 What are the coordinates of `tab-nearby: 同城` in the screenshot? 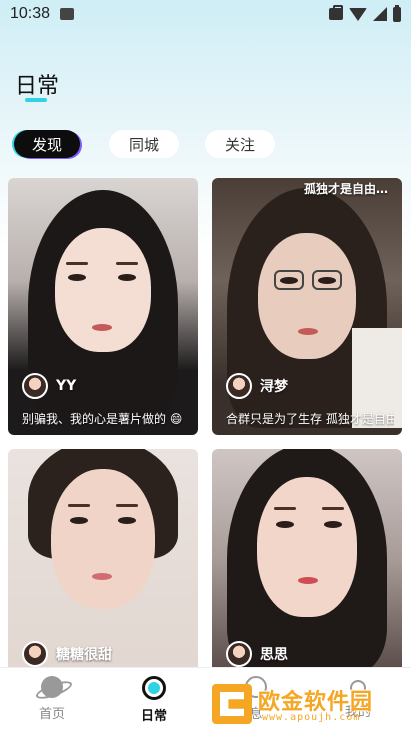 It's located at (144, 144).